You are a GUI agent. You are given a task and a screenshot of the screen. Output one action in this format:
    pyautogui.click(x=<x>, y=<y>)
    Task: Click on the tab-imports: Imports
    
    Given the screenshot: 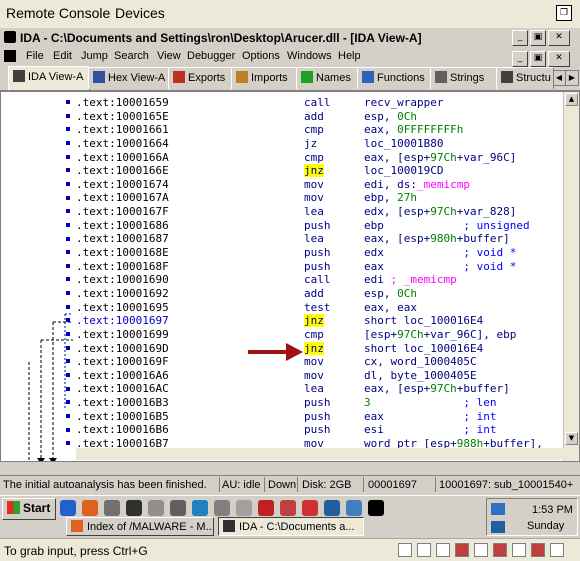 What is the action you would take?
    pyautogui.click(x=264, y=78)
    